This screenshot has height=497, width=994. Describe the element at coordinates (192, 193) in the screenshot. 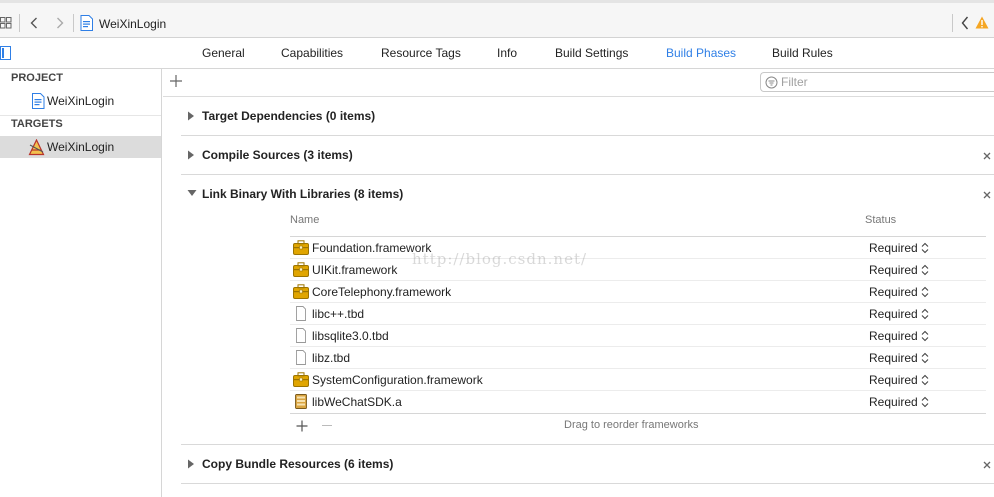

I see `disclosure-triangle-expanded-icon` at that location.